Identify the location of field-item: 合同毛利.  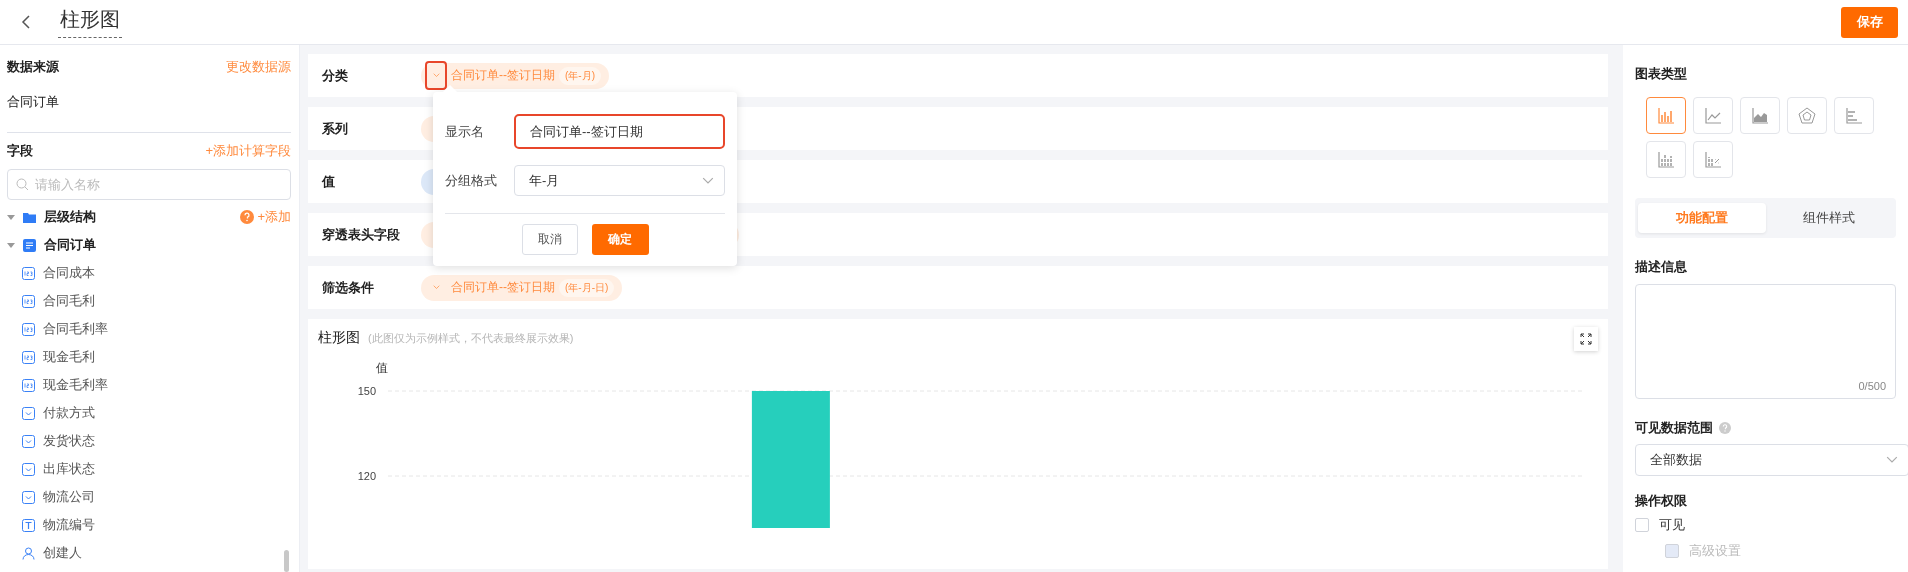
(69, 301).